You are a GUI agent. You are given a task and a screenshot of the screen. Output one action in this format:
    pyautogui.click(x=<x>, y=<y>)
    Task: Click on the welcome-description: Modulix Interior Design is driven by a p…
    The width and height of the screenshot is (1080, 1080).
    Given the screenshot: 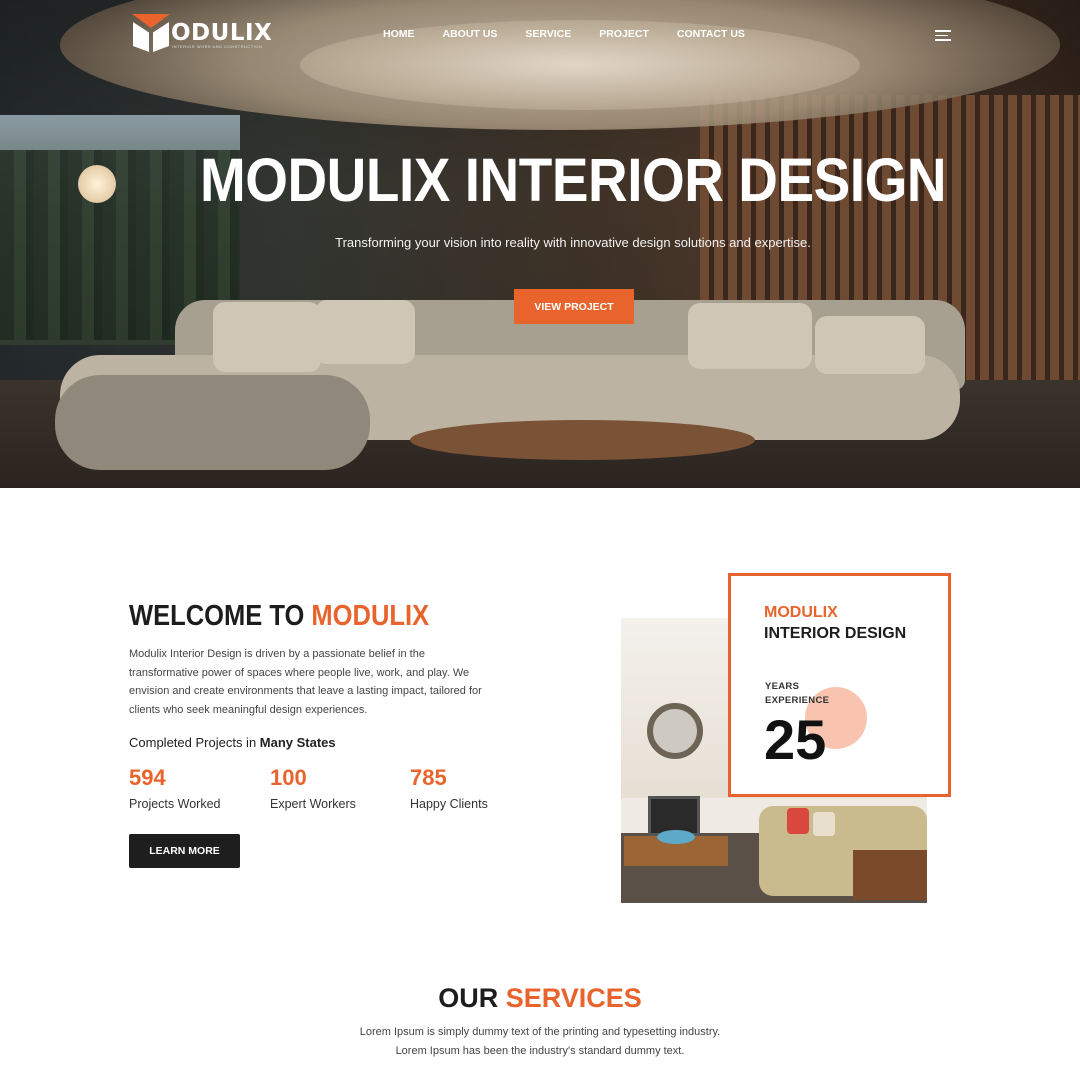 What is the action you would take?
    pyautogui.click(x=305, y=682)
    